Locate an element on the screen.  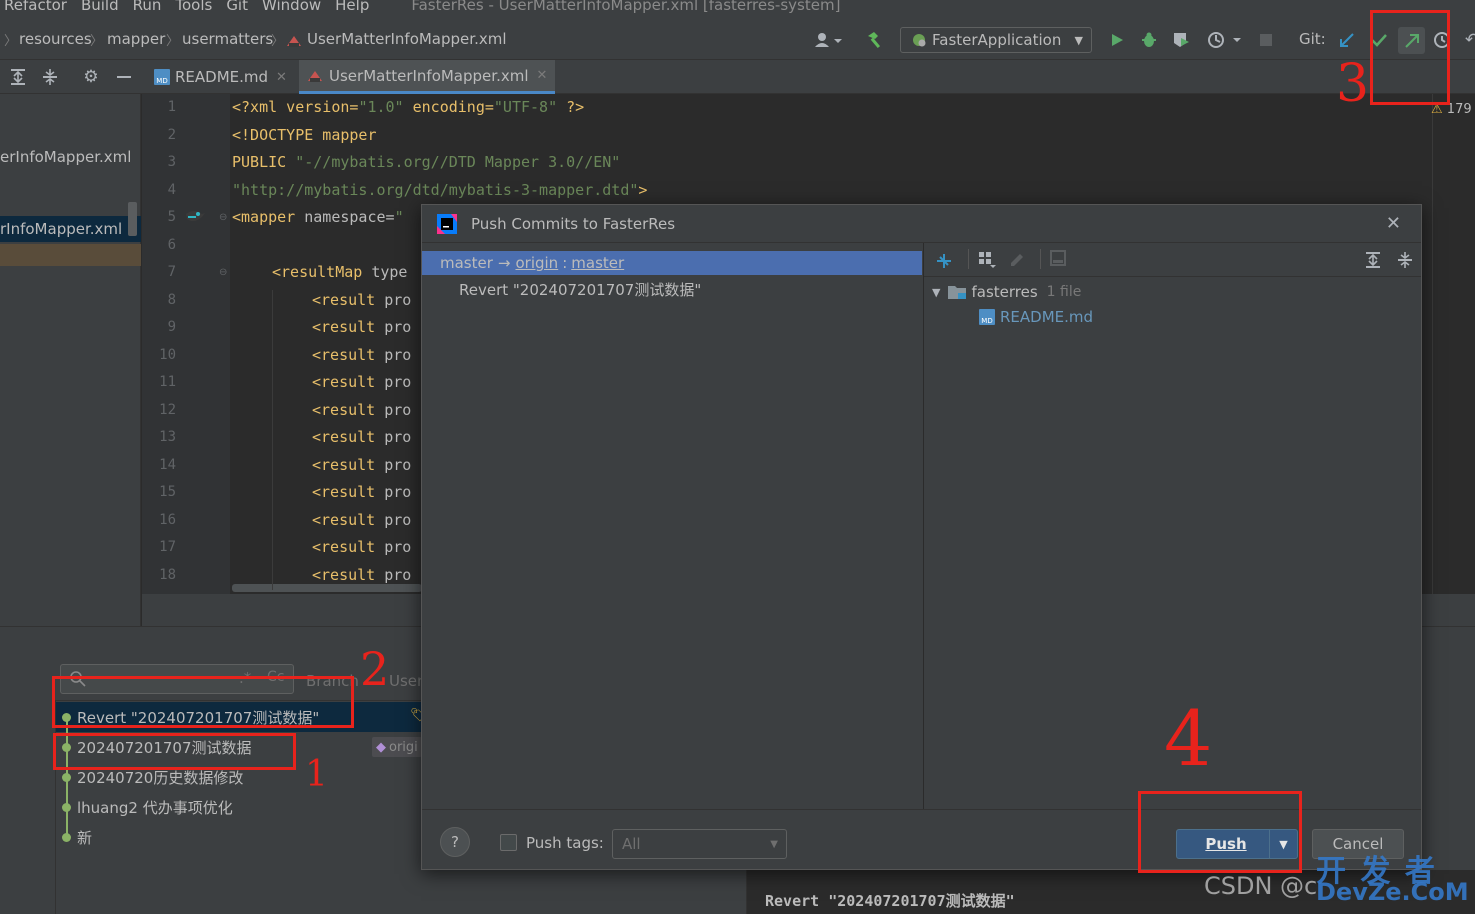
line-number: 12 is located at coordinates (167, 410).